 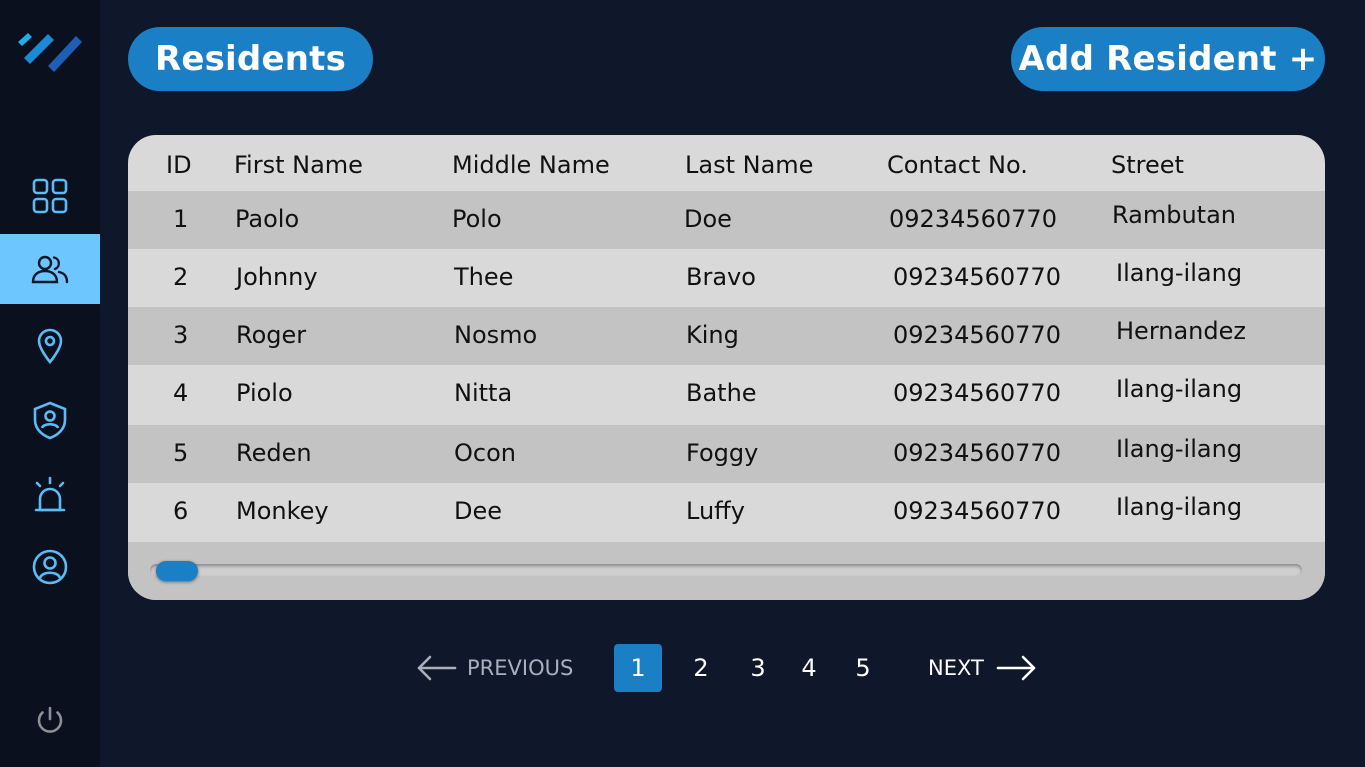 What do you see at coordinates (1181, 331) in the screenshot?
I see `cell-street: Hernandez` at bounding box center [1181, 331].